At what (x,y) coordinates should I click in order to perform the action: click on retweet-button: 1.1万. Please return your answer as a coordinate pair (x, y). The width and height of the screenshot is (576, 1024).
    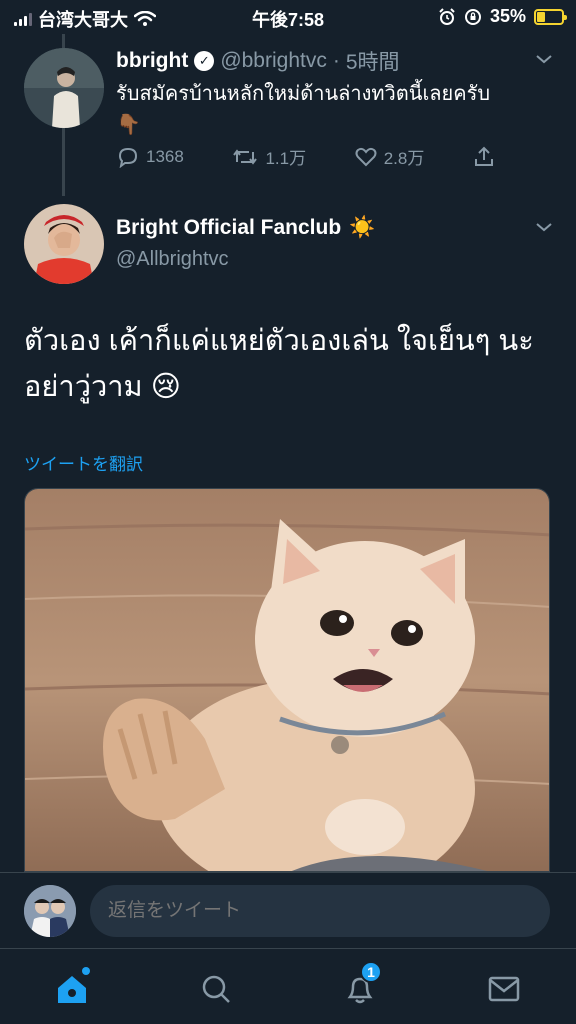
    Looking at the image, I should click on (268, 156).